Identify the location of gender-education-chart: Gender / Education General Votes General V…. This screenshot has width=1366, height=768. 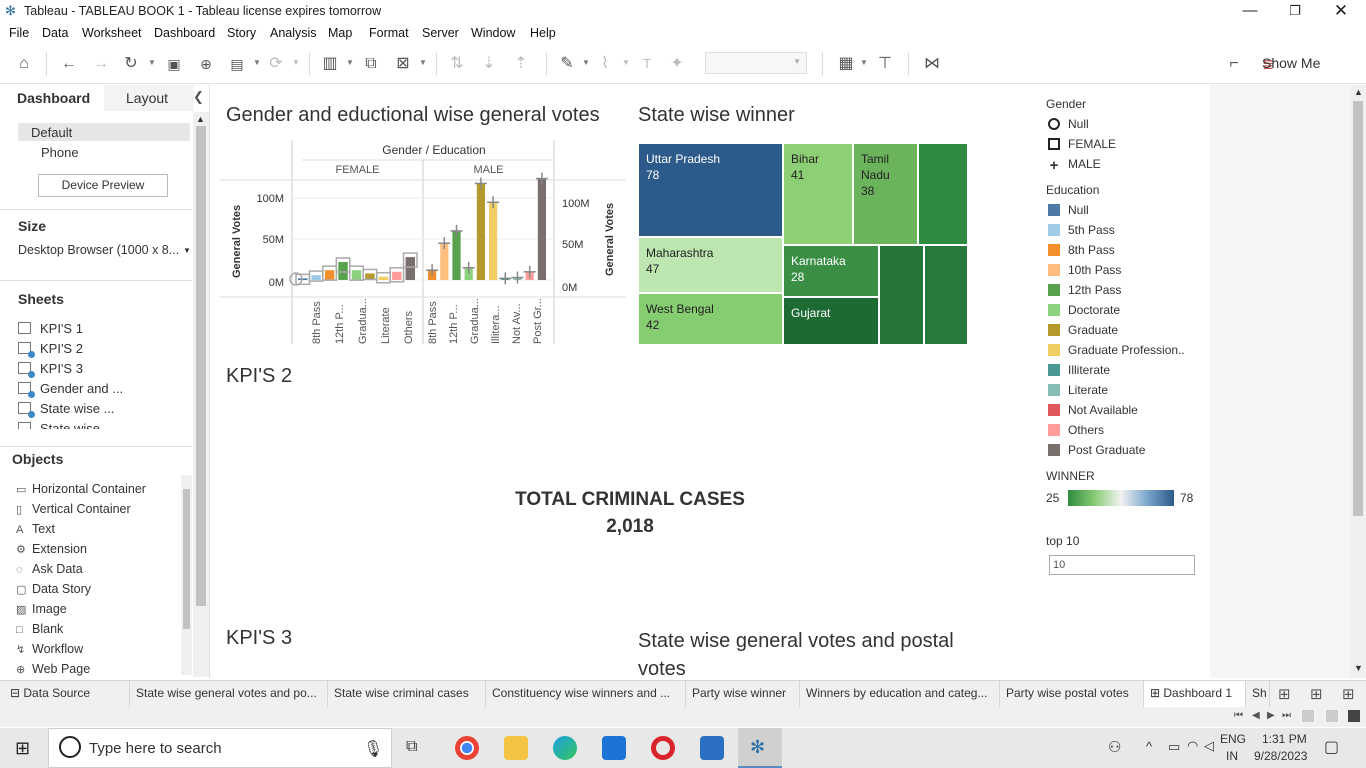
(423, 243).